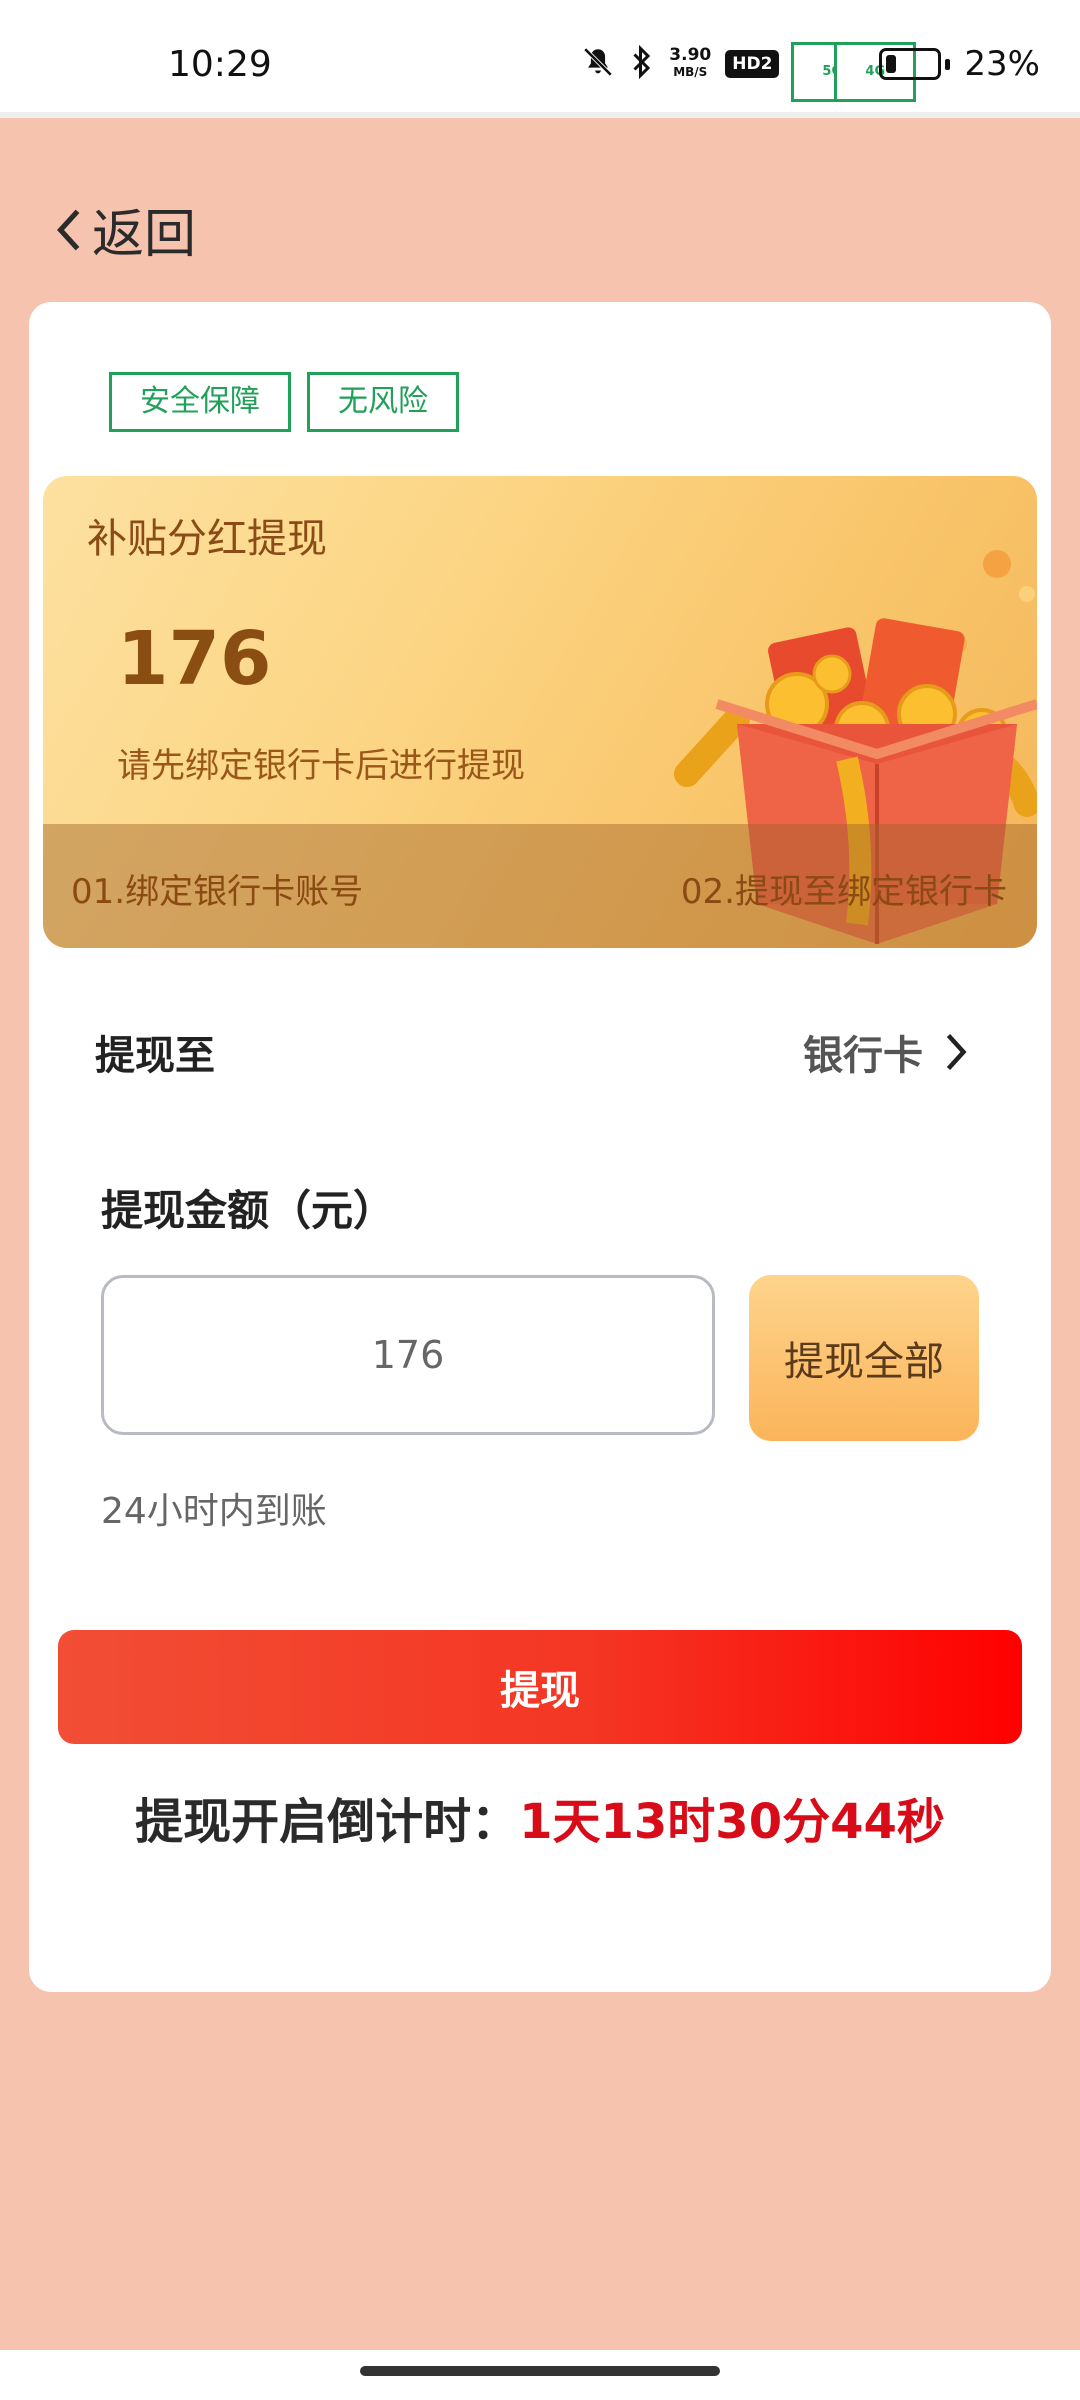  Describe the element at coordinates (207, 539) in the screenshot. I see `banner-title: 补贴分红提现` at that location.